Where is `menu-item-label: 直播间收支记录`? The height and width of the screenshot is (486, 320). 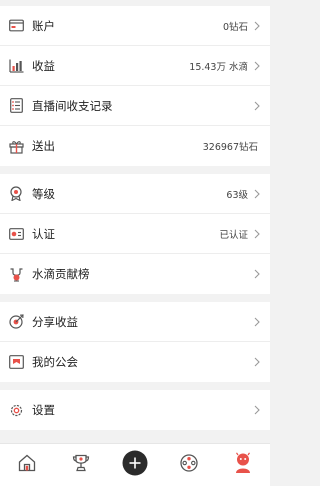
menu-item-label: 直播间收支记录 is located at coordinates (72, 105).